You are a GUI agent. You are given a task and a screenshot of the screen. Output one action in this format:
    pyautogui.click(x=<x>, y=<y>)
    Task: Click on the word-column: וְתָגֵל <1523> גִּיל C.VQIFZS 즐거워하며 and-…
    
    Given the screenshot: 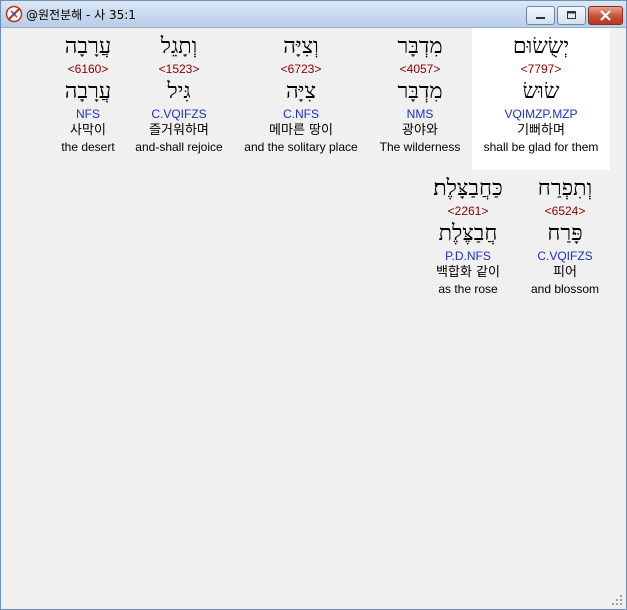 What is the action you would take?
    pyautogui.click(x=179, y=93)
    